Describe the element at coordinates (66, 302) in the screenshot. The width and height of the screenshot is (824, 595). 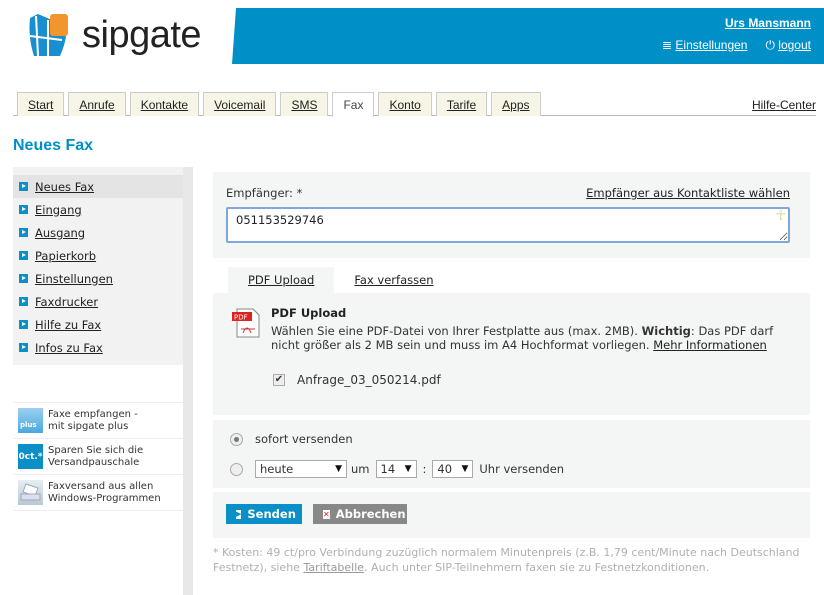
I see `sidebar-item-label: Faxdrucker` at that location.